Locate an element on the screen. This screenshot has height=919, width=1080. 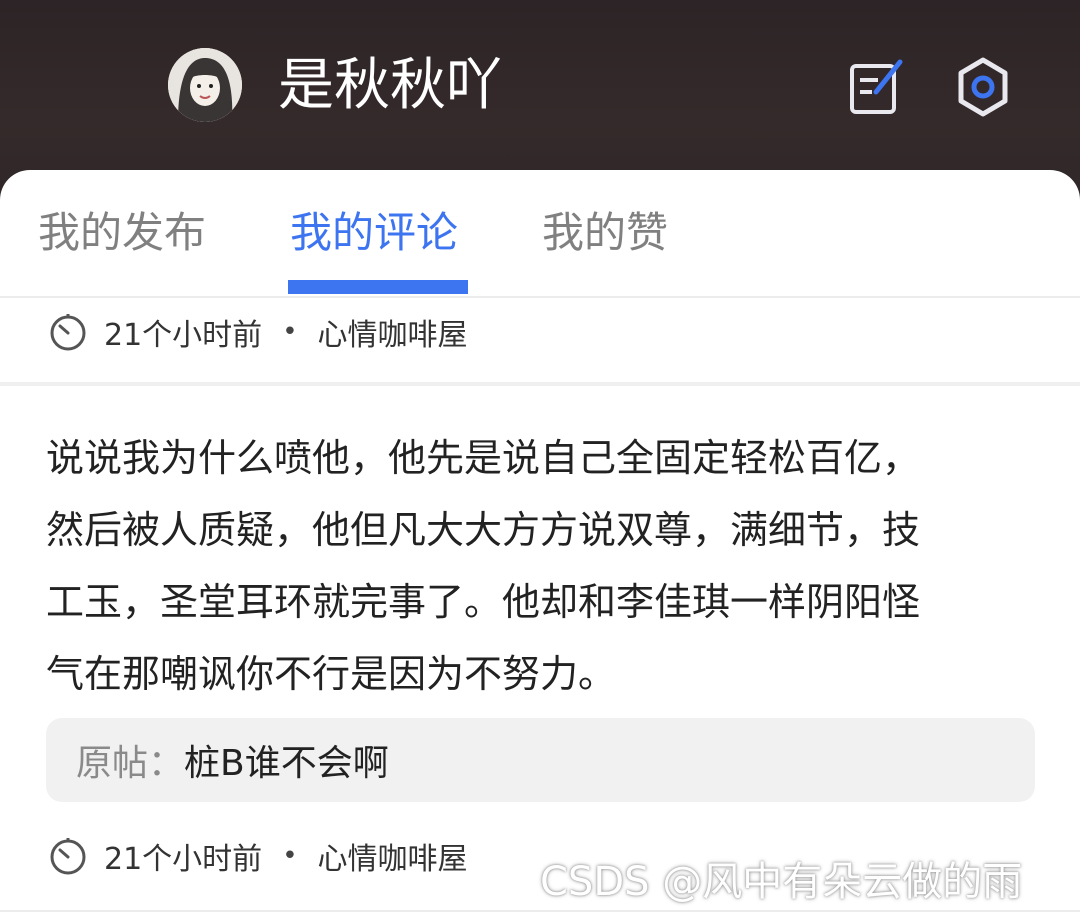
comment-line: 气在那嘲讽你不行是因为不努力。 is located at coordinates (331, 674).